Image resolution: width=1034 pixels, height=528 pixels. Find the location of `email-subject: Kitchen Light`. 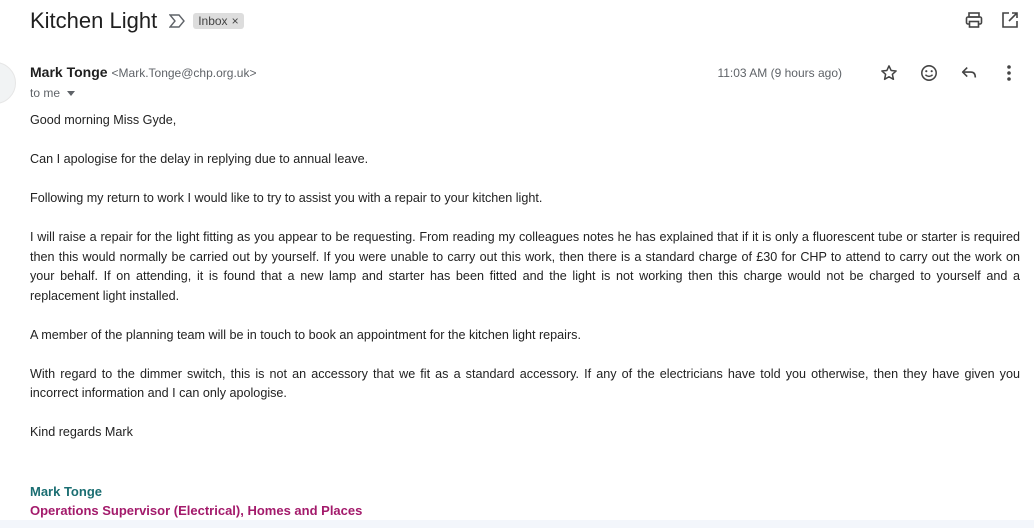

email-subject: Kitchen Light is located at coordinates (94, 20).